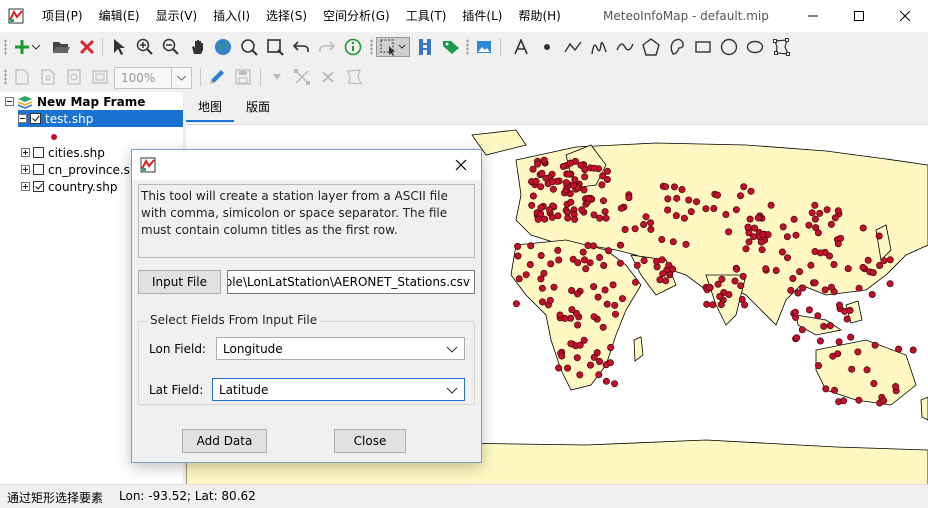 The height and width of the screenshot is (508, 928). Describe the element at coordinates (22, 47) in the screenshot. I see `add-layer-button` at that location.